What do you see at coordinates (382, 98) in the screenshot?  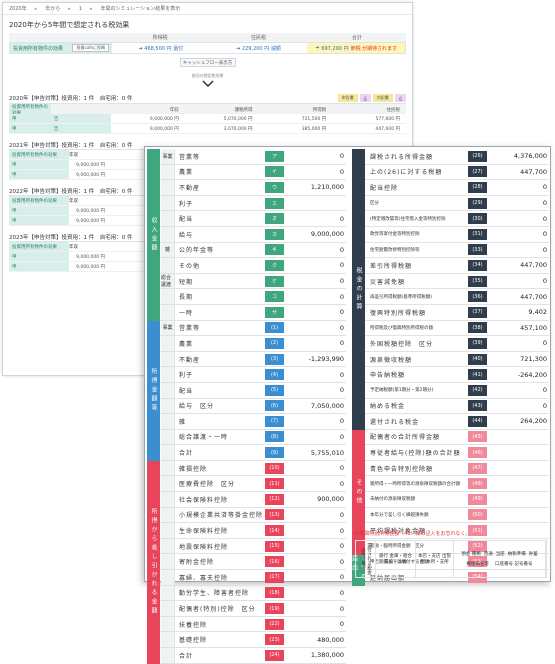 I see `breakdown-button: 内訳書` at bounding box center [382, 98].